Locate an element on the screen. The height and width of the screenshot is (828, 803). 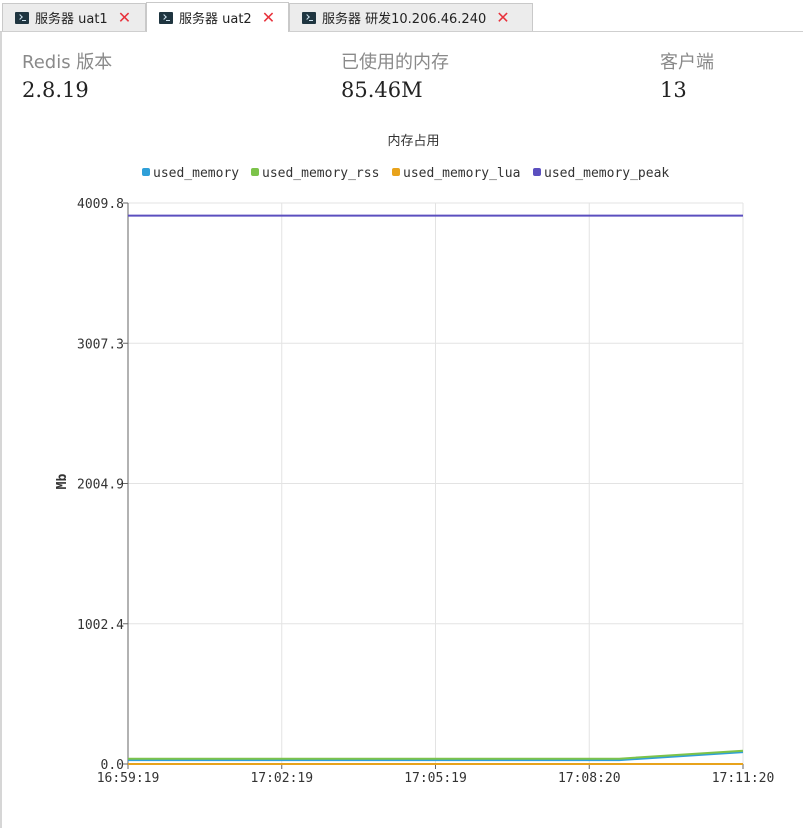
tab-server-uat1: 服务器 uat1 ✕ is located at coordinates (74, 17).